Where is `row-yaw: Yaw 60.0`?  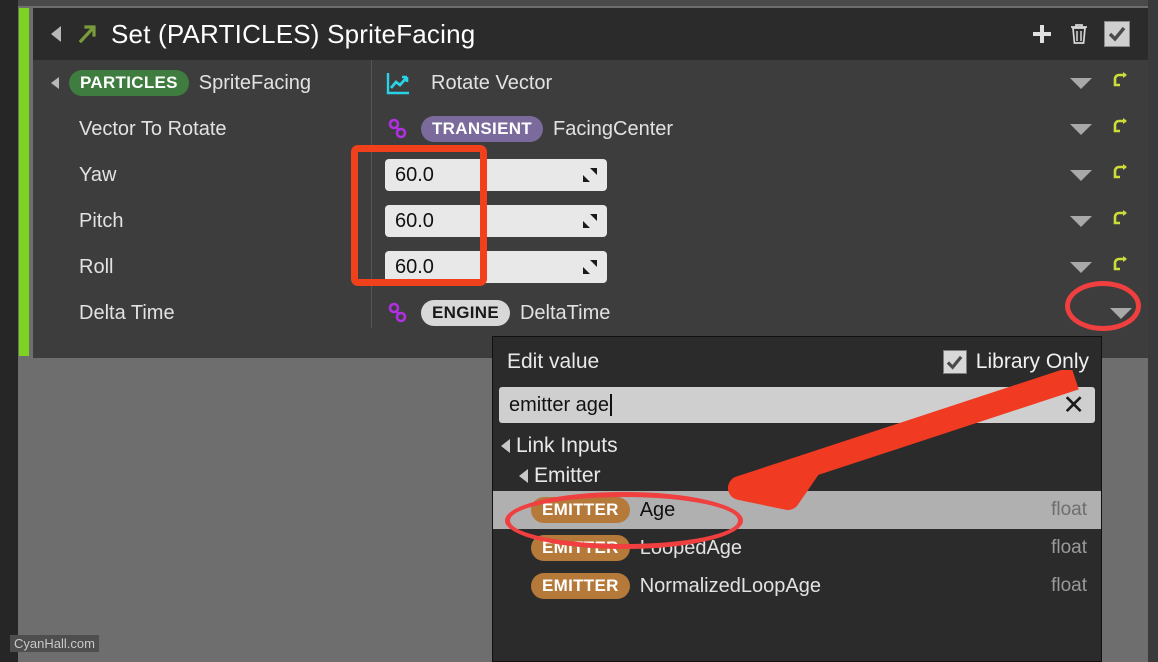
row-yaw: Yaw 60.0 is located at coordinates (590, 175).